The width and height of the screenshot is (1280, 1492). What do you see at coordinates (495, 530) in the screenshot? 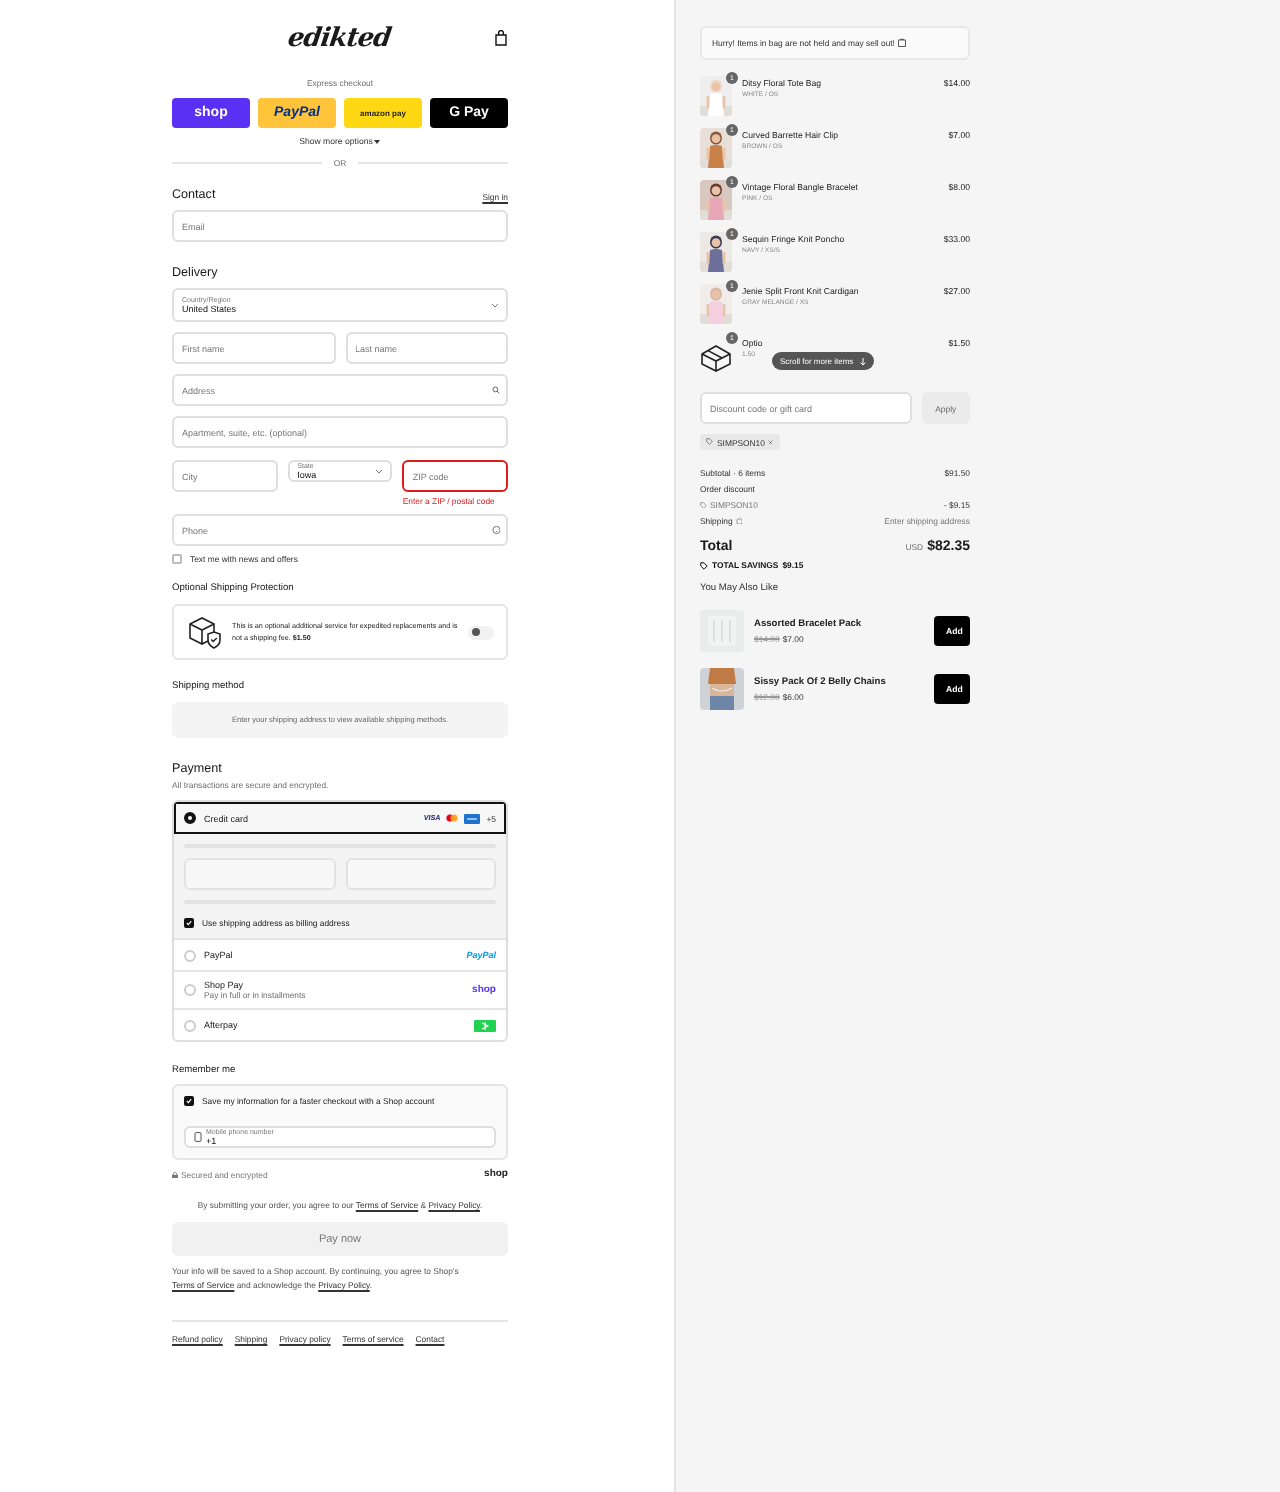
I see `help-icon` at bounding box center [495, 530].